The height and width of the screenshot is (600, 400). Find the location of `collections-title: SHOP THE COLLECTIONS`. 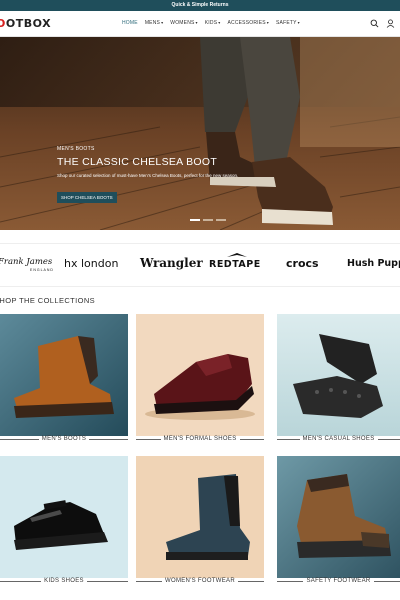

collections-title: SHOP THE COLLECTIONS is located at coordinates (47, 300).